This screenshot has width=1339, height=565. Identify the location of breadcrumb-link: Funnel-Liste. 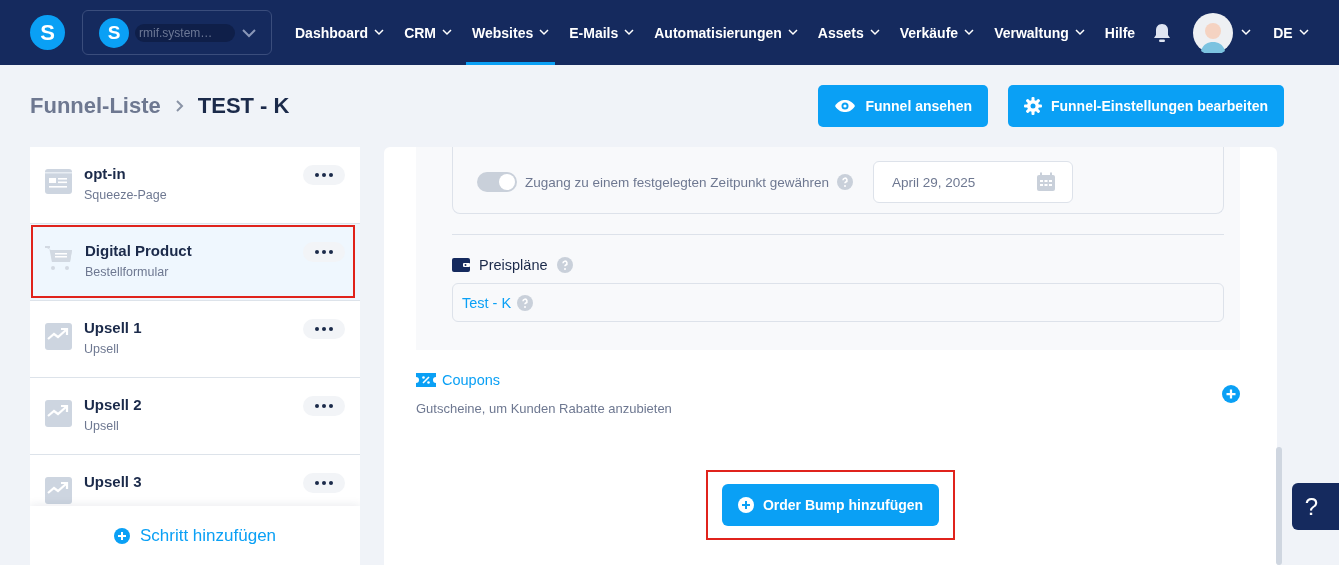
(95, 106).